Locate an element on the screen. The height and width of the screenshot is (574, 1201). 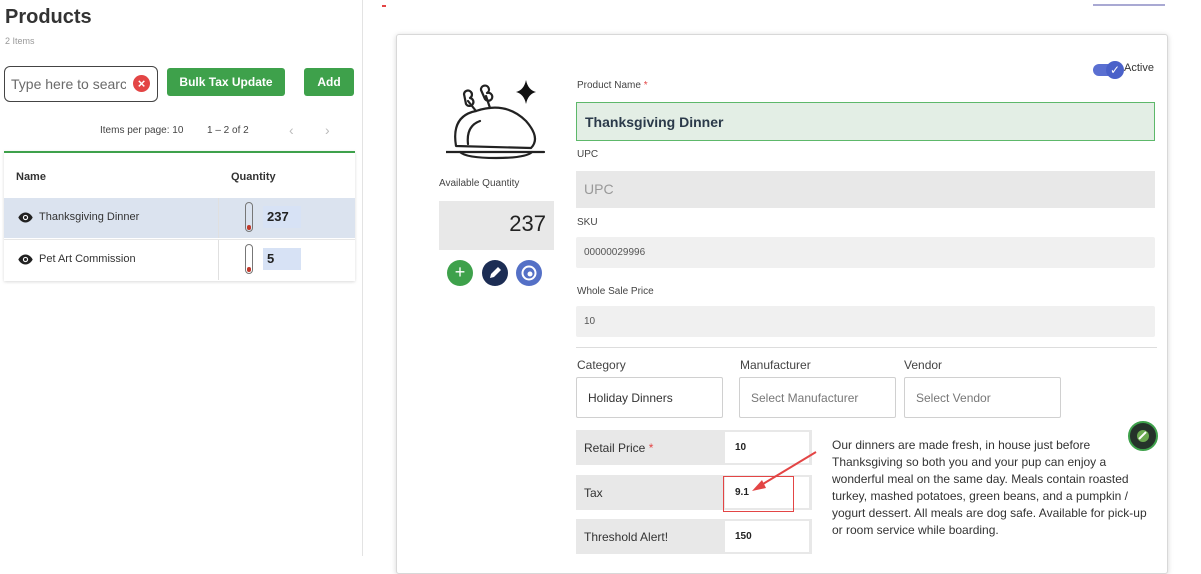
chevron-left-icon: ‹ is located at coordinates (291, 130).